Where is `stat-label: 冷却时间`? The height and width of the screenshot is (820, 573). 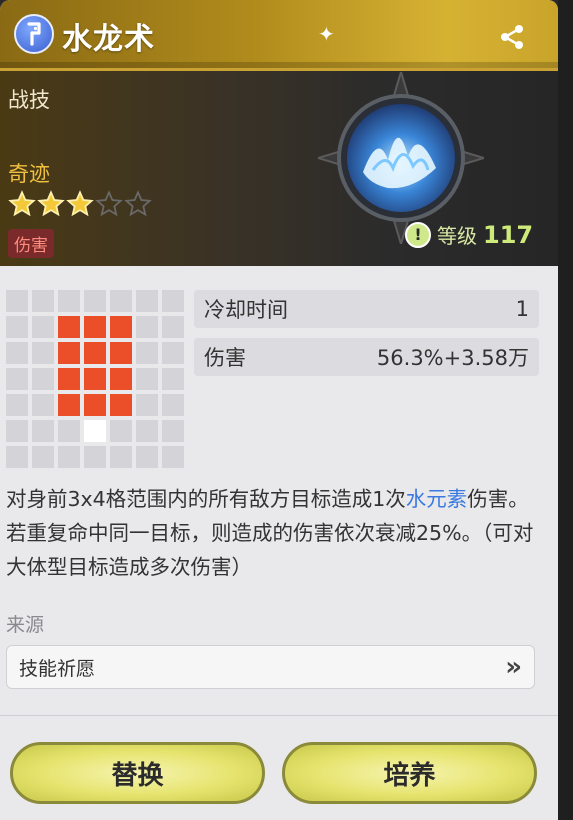
stat-label: 冷却时间 is located at coordinates (246, 310).